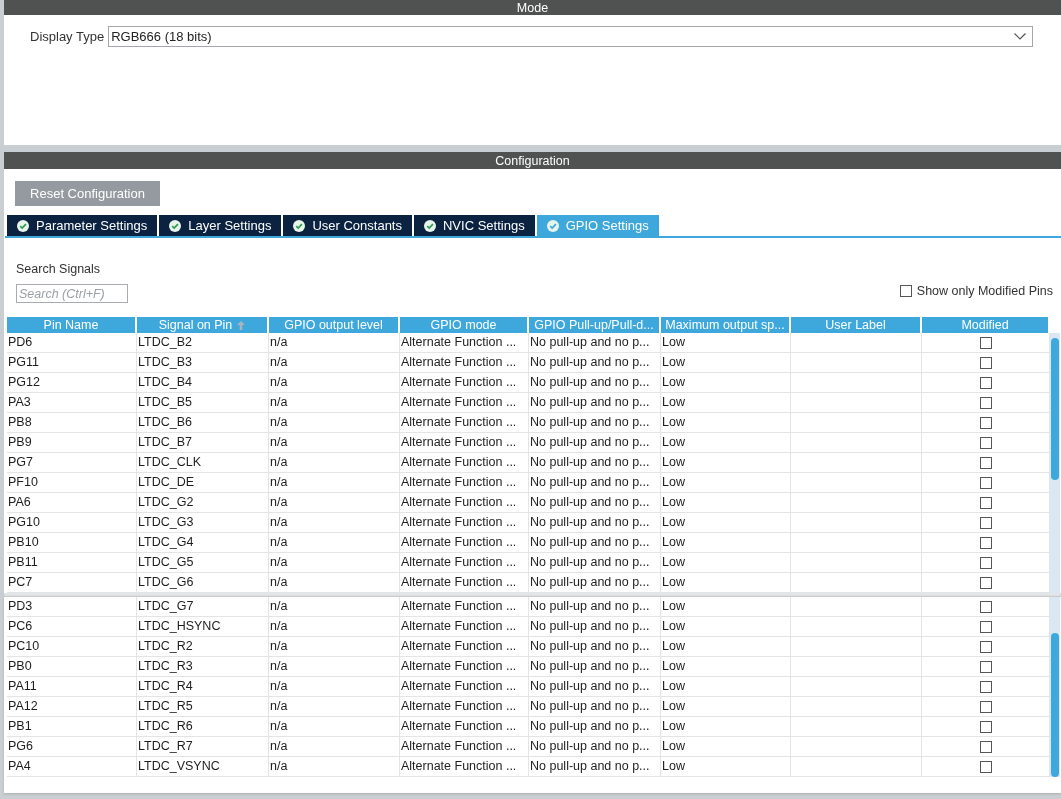 The image size is (1061, 799). Describe the element at coordinates (203, 607) in the screenshot. I see `table-cell: LTDC_G7` at that location.